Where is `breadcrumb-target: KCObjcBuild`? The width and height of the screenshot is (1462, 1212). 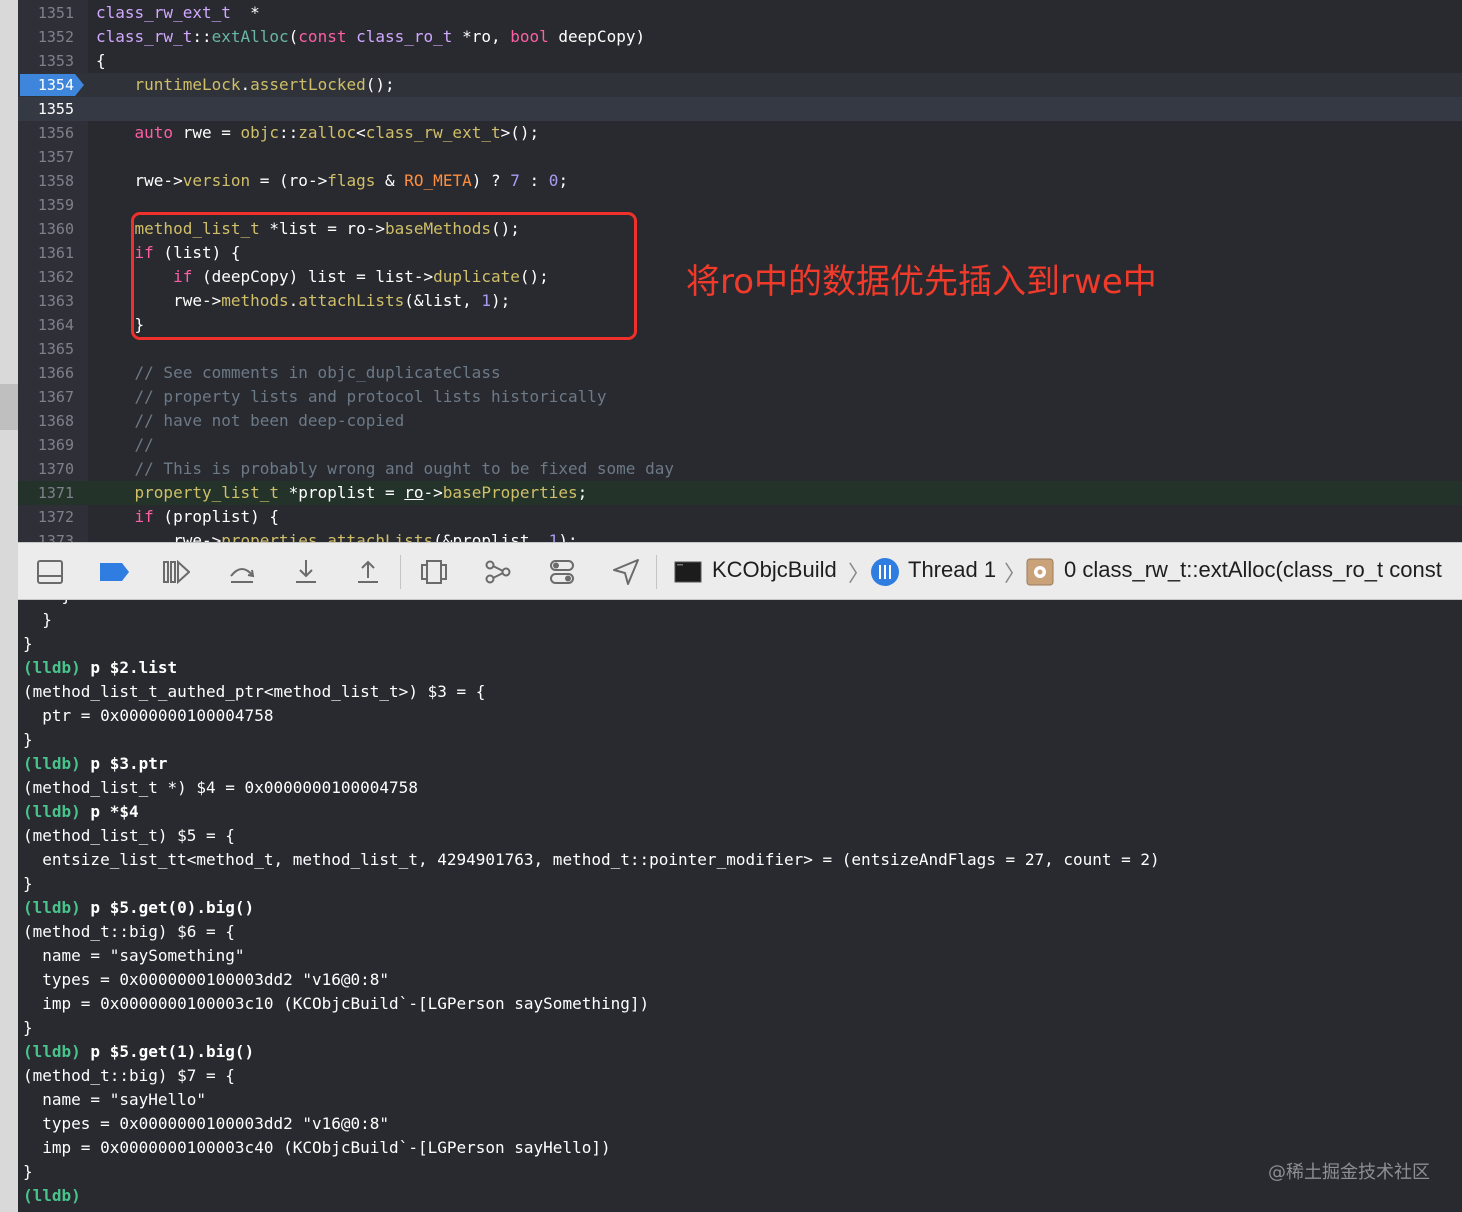 breadcrumb-target: KCObjcBuild is located at coordinates (774, 570).